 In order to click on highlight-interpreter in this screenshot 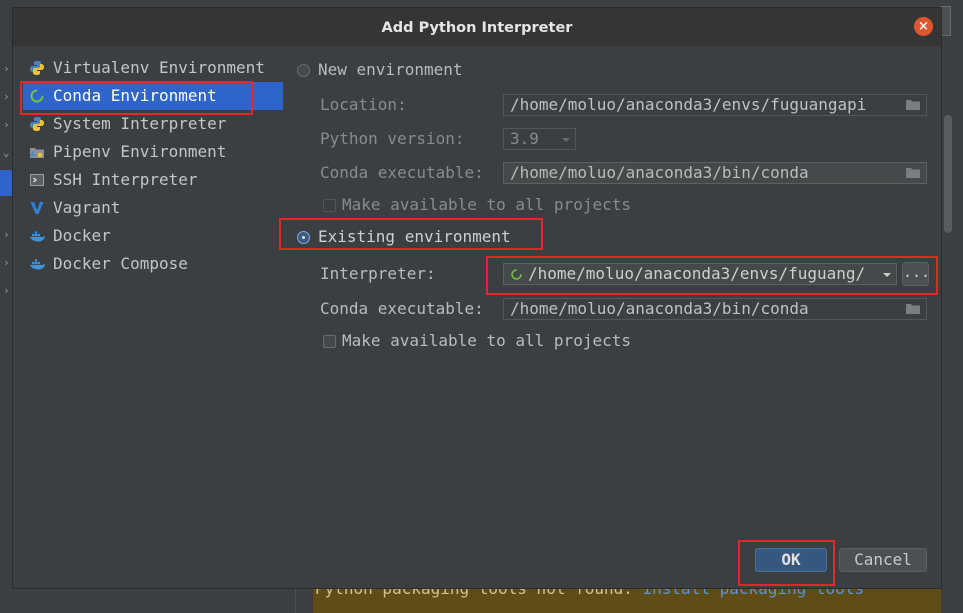, I will do `click(712, 275)`.